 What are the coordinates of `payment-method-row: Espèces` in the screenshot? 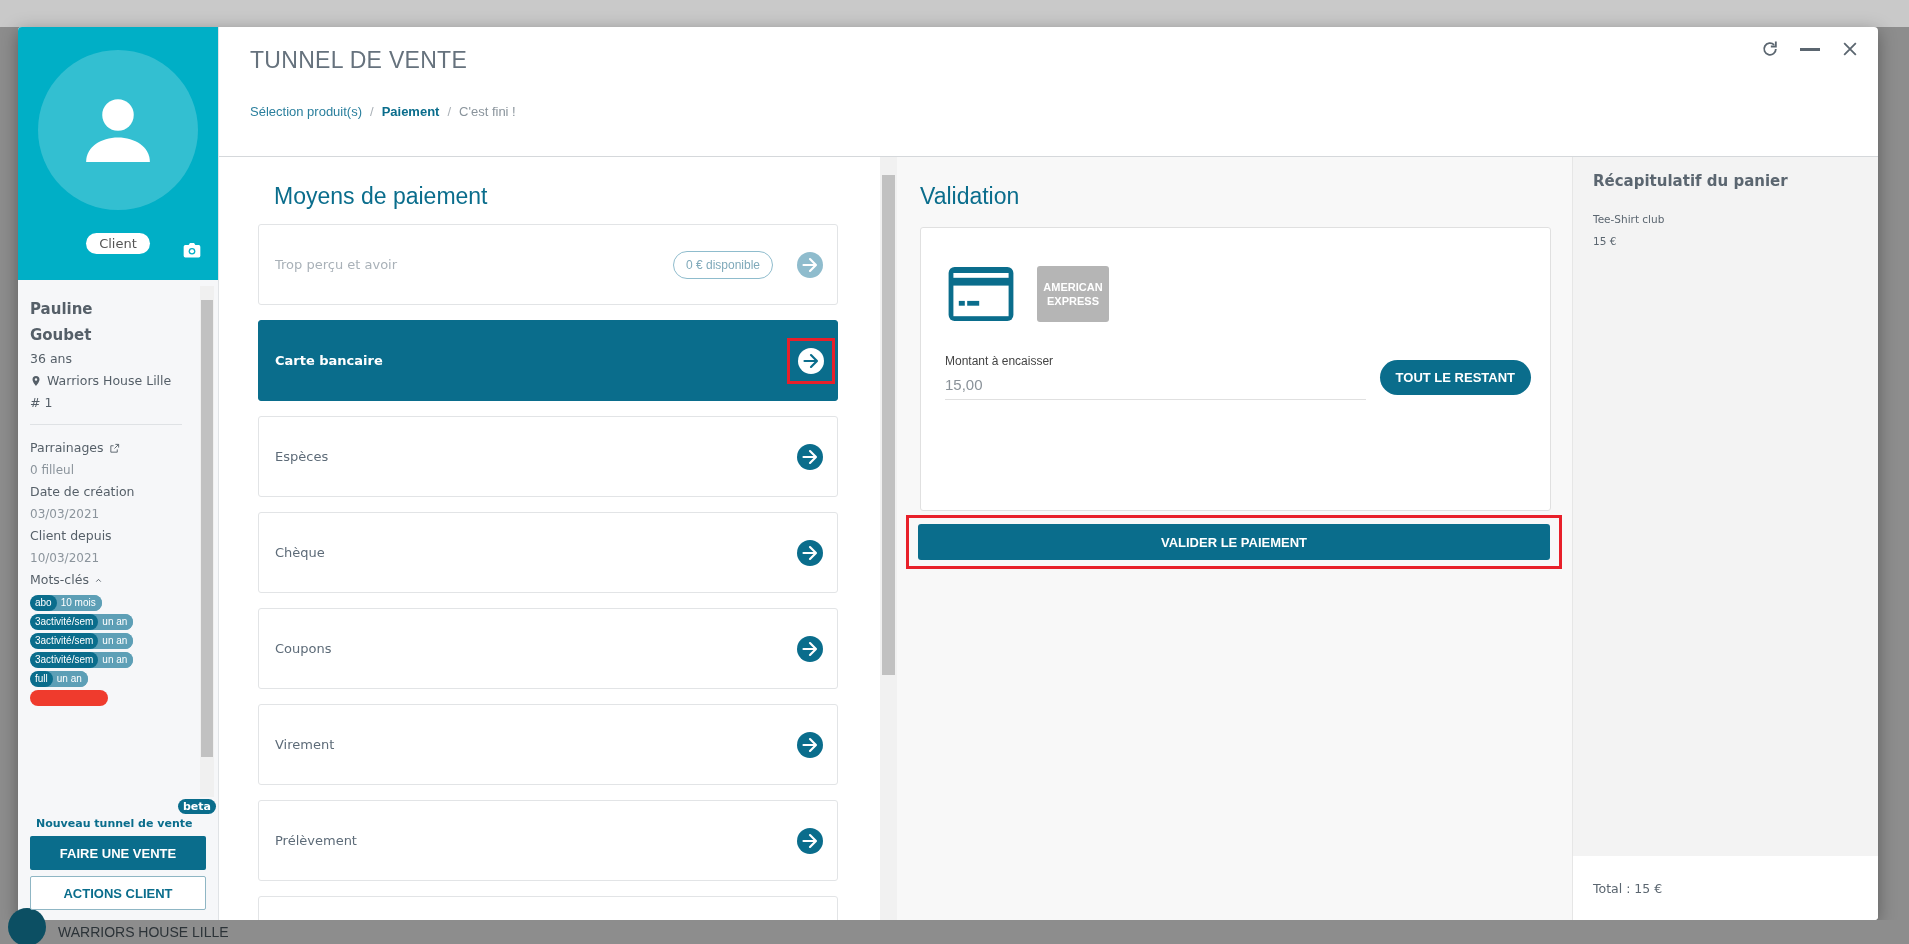 It's located at (548, 456).